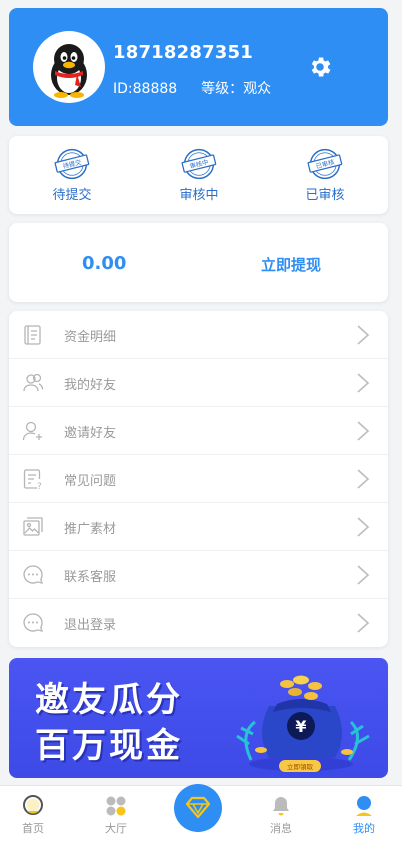  What do you see at coordinates (198, 383) in the screenshot?
I see `menu-item-my-friends: 我的好友` at bounding box center [198, 383].